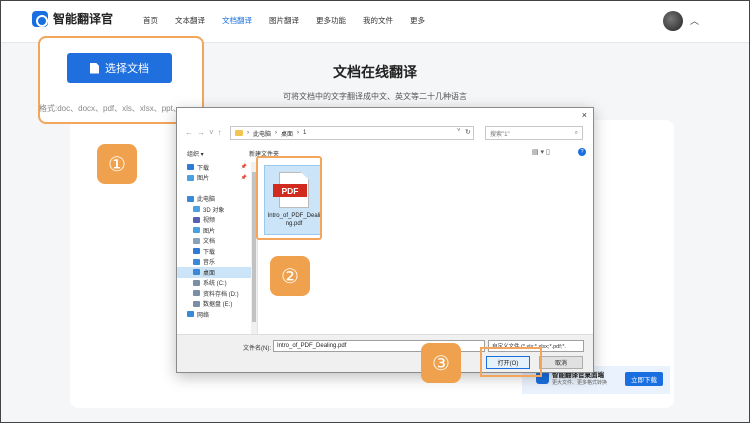 The width and height of the screenshot is (750, 423). What do you see at coordinates (576, 132) in the screenshot?
I see `search-icon: ⌕` at bounding box center [576, 132].